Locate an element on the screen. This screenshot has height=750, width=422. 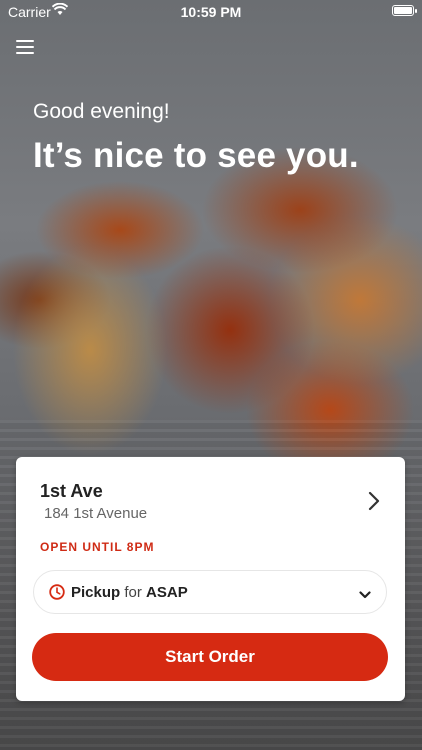
pickup-connector: for is located at coordinates (133, 592).